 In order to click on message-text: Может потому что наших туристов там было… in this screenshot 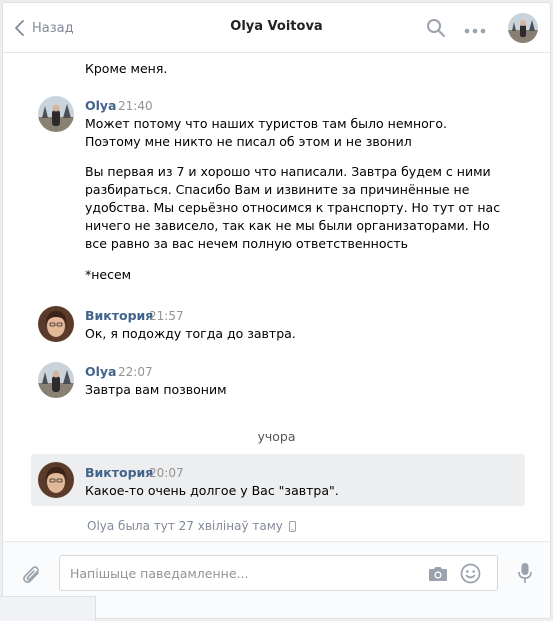, I will do `click(266, 123)`.